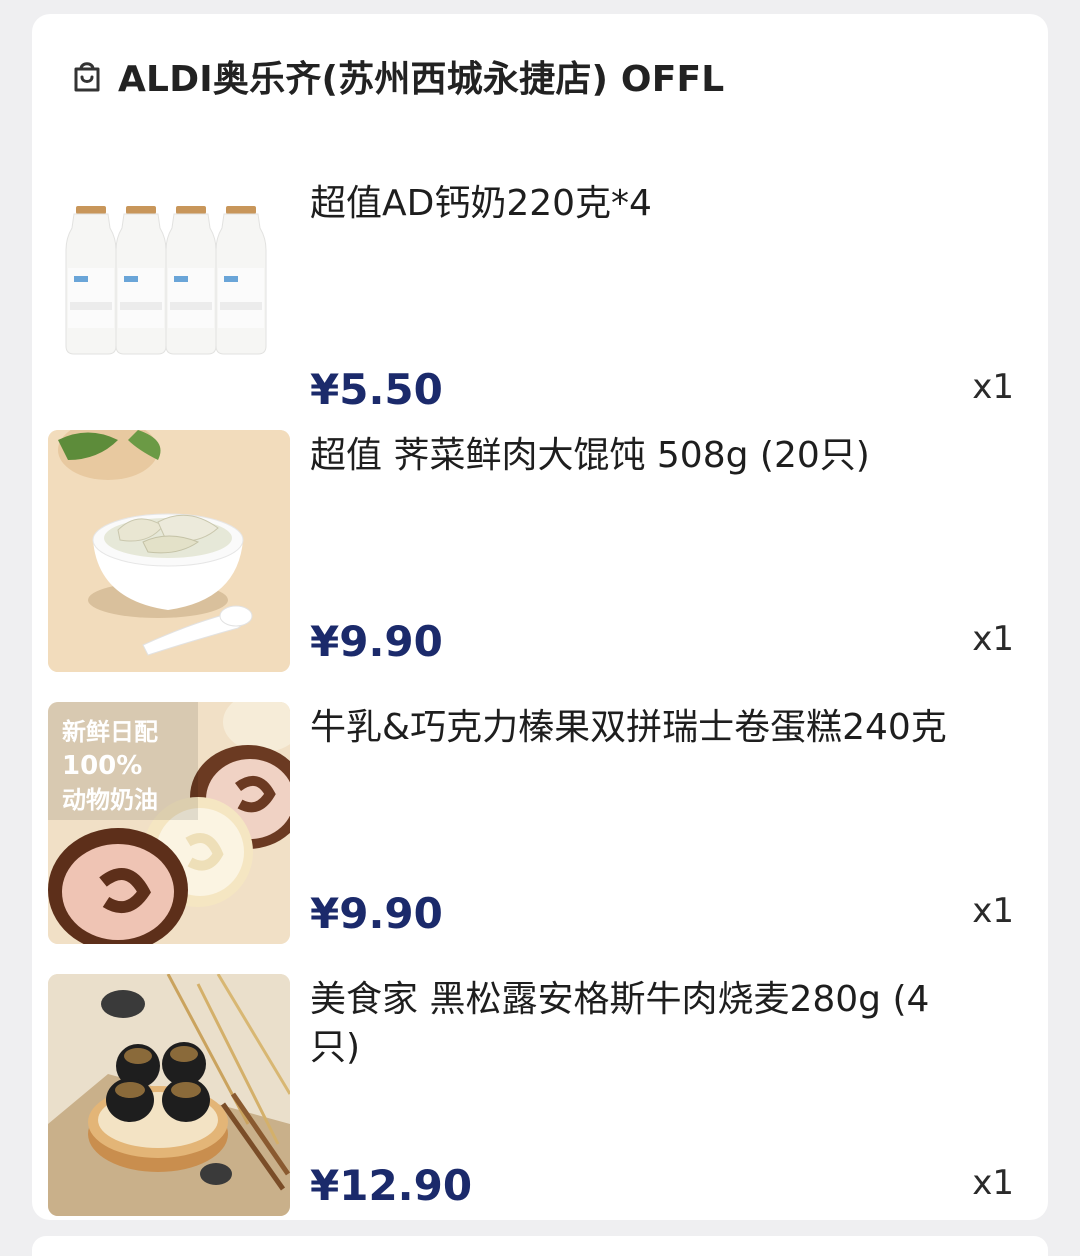 The height and width of the screenshot is (1256, 1080). I want to click on item-price: ¥12.90, so click(391, 1185).